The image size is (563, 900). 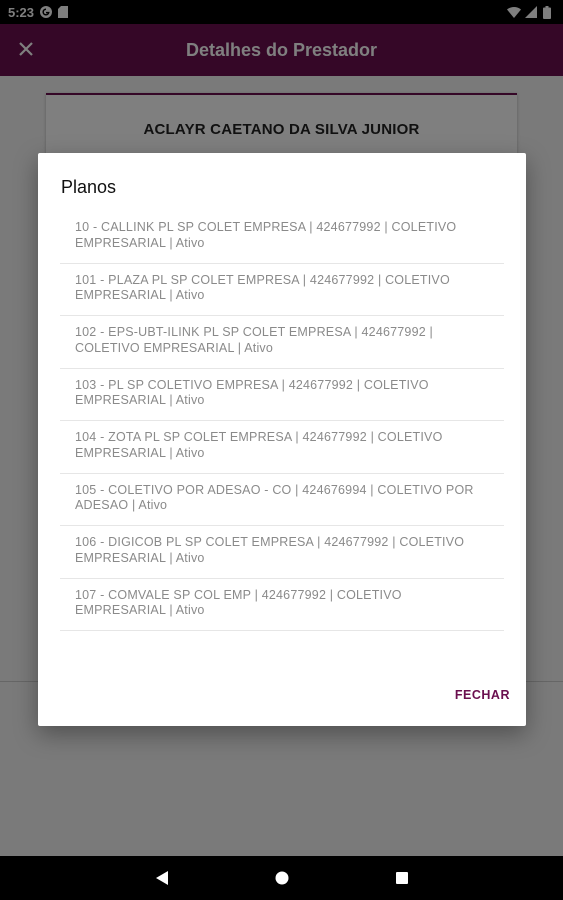 I want to click on home-icon, so click(x=282, y=878).